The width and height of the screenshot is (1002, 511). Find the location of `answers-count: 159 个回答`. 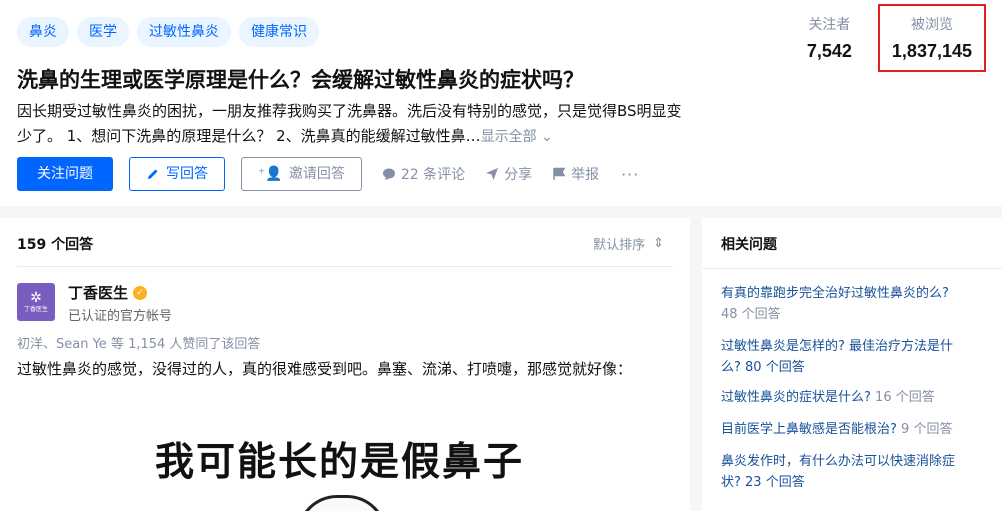

answers-count: 159 个回答 is located at coordinates (55, 245).